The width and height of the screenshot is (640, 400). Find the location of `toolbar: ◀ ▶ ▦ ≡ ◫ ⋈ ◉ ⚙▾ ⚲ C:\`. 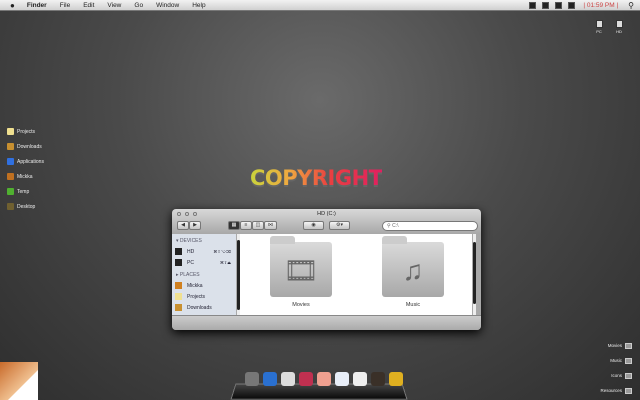

toolbar: ◀ ▶ ▦ ≡ ◫ ⋈ ◉ ⚙▾ ⚲ C:\ is located at coordinates (326, 226).